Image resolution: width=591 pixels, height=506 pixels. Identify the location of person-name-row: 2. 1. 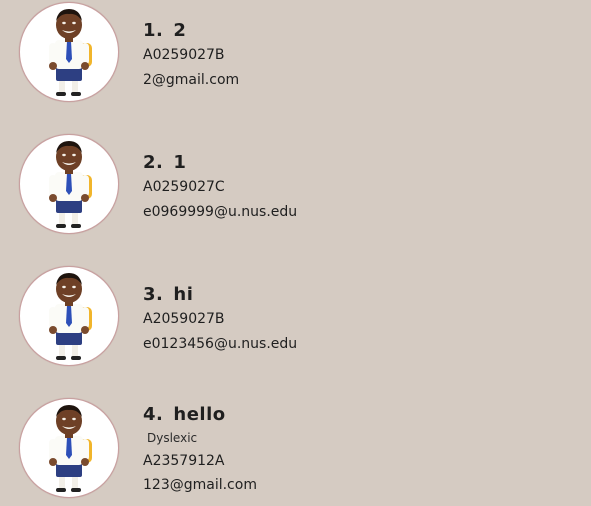
(164, 162).